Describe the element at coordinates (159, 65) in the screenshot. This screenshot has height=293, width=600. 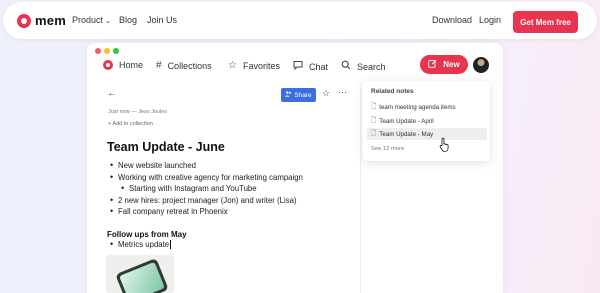
I see `hash-icon: #` at that location.